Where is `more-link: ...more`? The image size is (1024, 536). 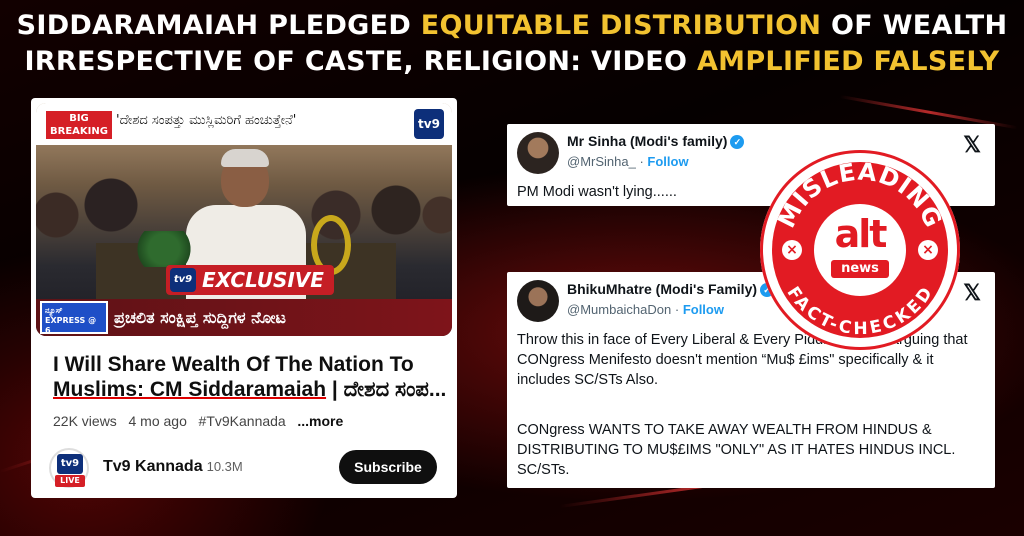
more-link: ...more is located at coordinates (320, 421).